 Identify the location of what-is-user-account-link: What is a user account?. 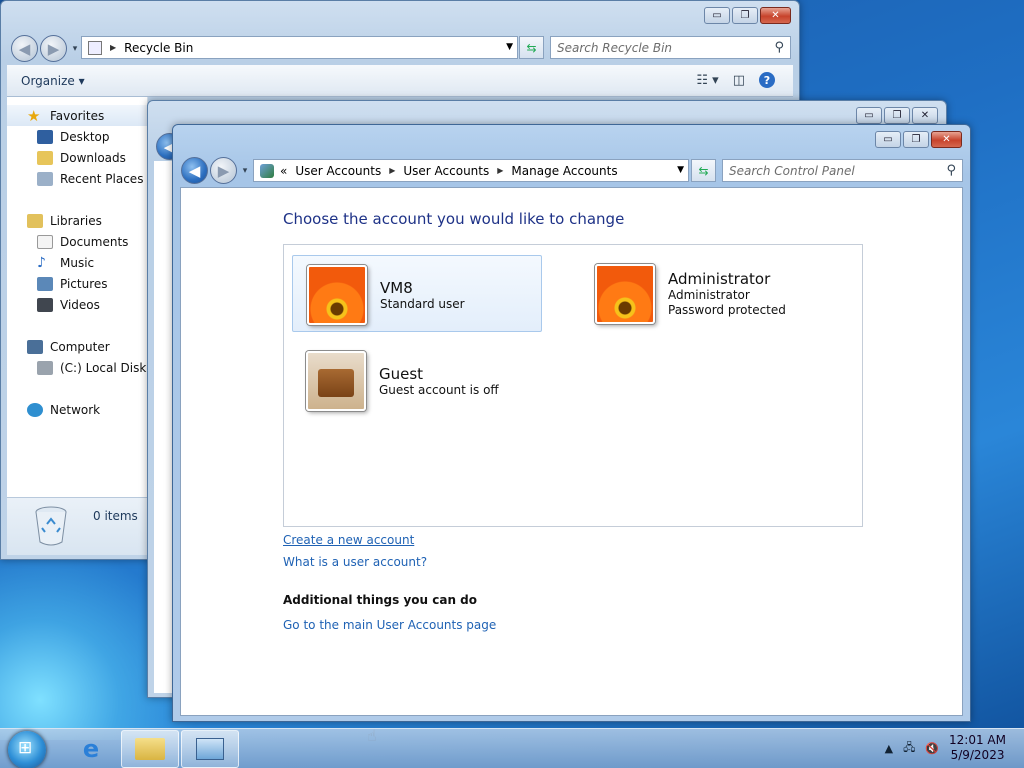
(355, 562).